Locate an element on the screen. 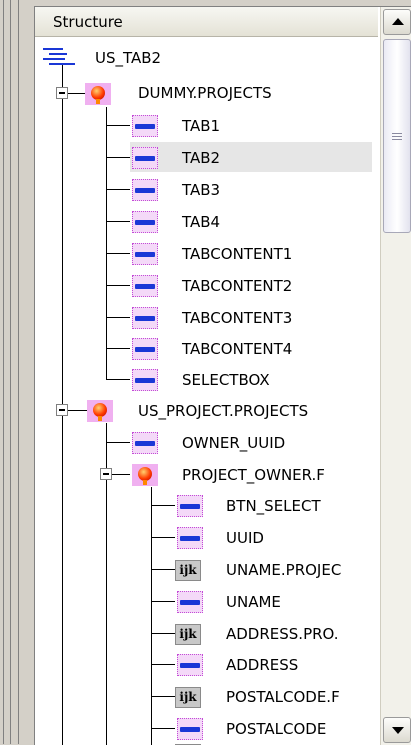 The height and width of the screenshot is (745, 411). tree-node-address: ADDRESS is located at coordinates (262, 665).